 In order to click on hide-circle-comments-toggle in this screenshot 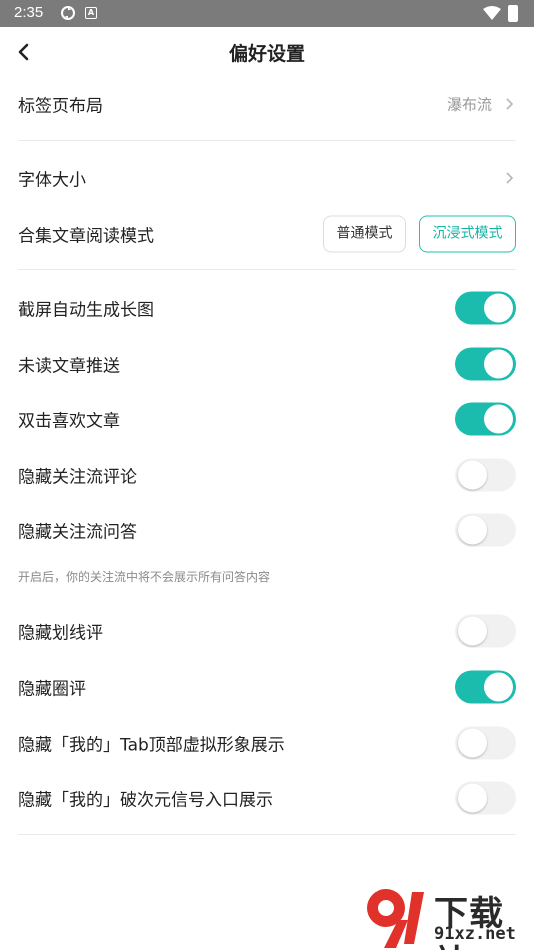, I will do `click(485, 687)`.